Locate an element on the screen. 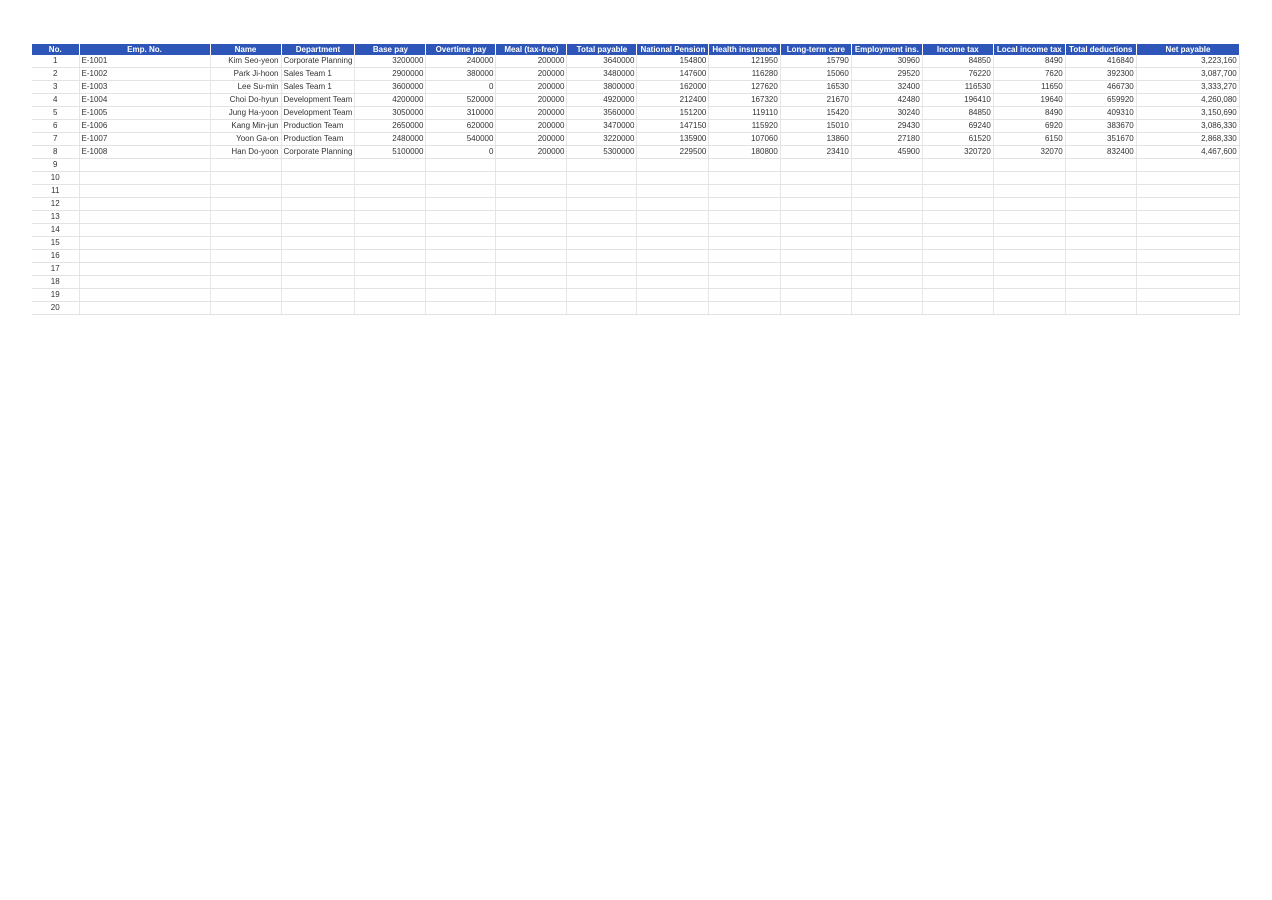 The height and width of the screenshot is (900, 1272). cell-pension: 147600 is located at coordinates (673, 74).